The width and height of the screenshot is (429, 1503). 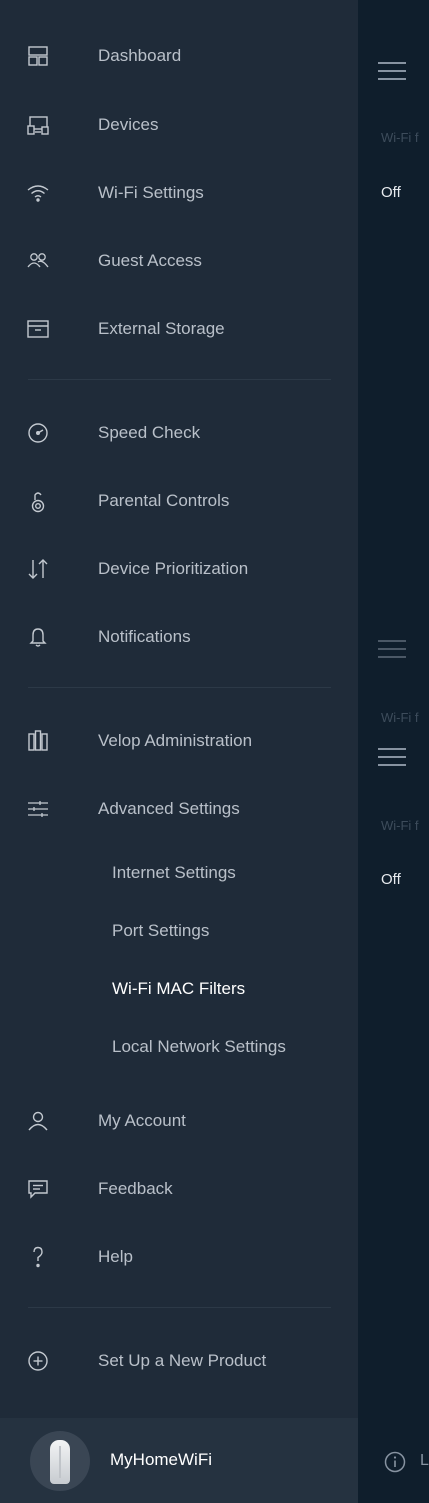 I want to click on plus-circle-icon, so click(x=38, y=1361).